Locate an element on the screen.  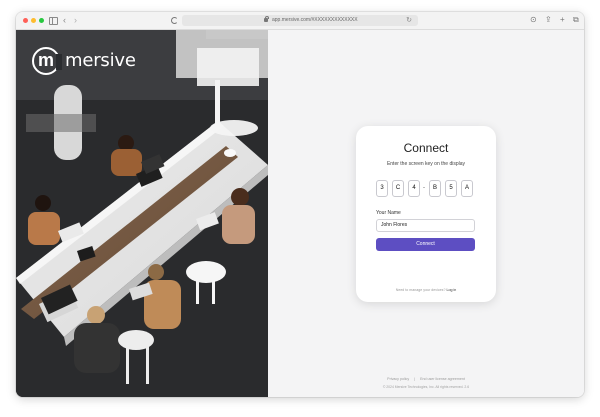
screen-key-char-3: 4 is located at coordinates (414, 188).